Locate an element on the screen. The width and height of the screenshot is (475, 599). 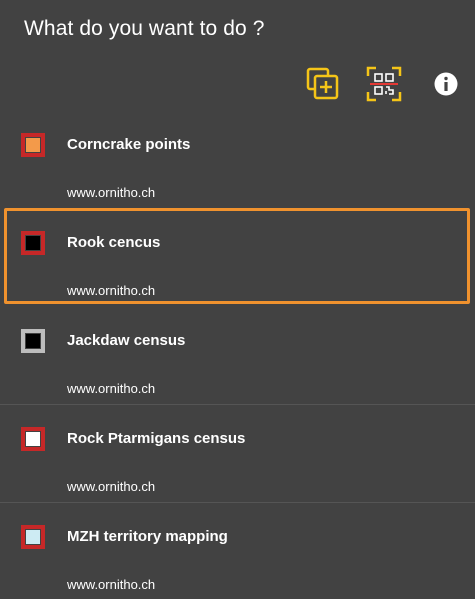
add-copy-icon is located at coordinates (322, 83).